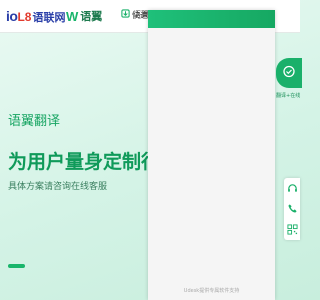 The image size is (320, 300). I want to click on side-contact-bar, so click(292, 209).